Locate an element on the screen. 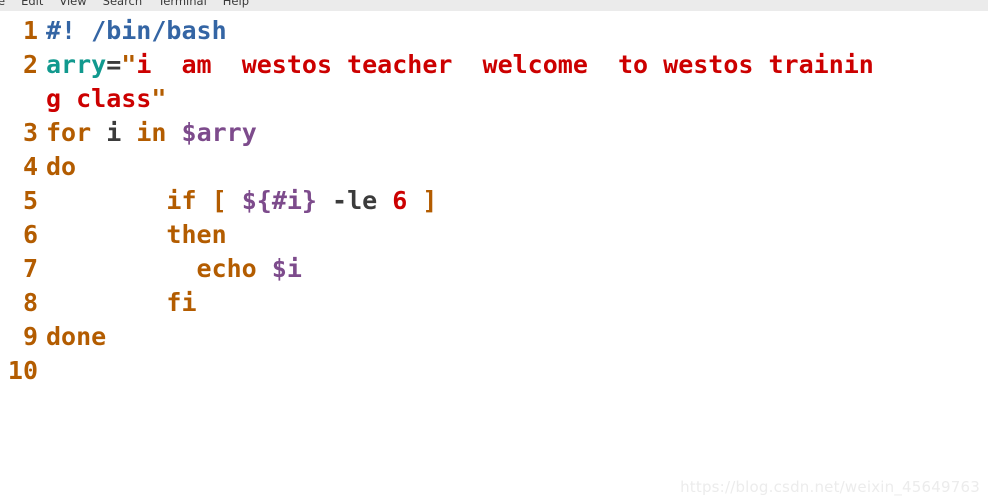 The image size is (988, 502). code-token-bracket: [ is located at coordinates (219, 200).